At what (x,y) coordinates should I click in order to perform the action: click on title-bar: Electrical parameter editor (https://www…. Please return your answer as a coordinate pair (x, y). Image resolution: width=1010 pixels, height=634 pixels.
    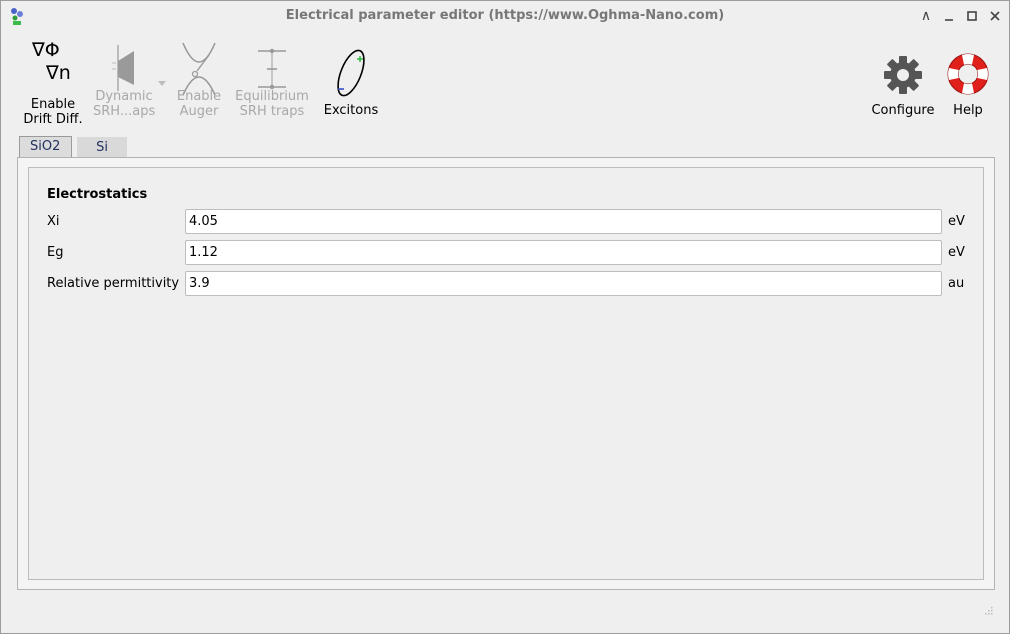
    Looking at the image, I should click on (505, 16).